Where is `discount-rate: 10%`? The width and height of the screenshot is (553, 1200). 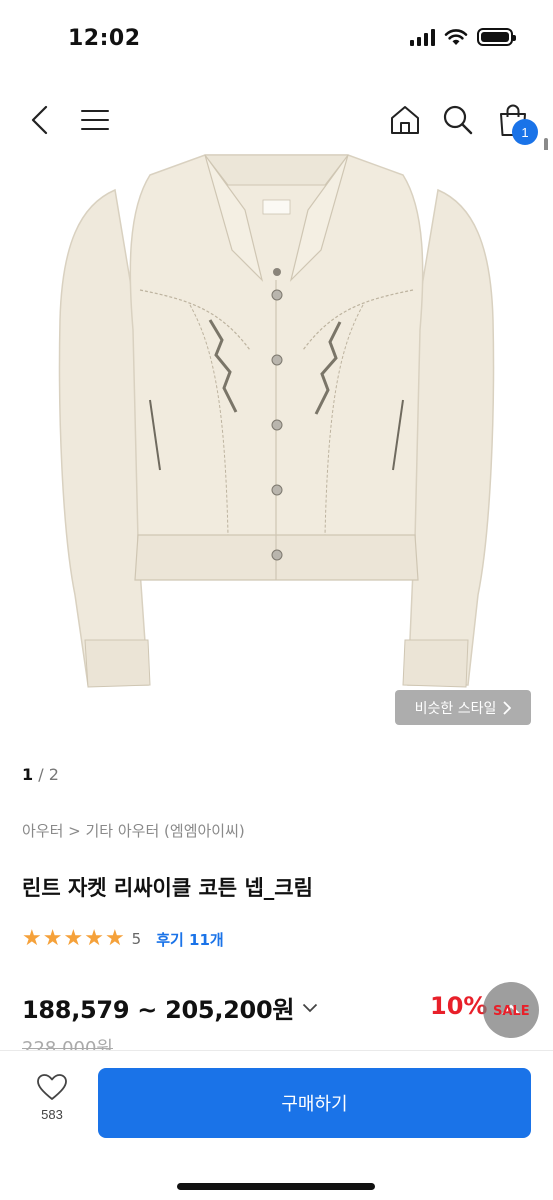 discount-rate: 10% is located at coordinates (459, 1006).